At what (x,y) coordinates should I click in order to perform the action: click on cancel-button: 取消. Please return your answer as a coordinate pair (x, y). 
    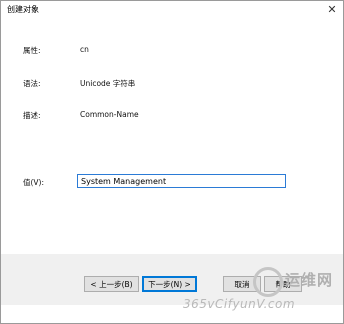
    Looking at the image, I should click on (242, 284).